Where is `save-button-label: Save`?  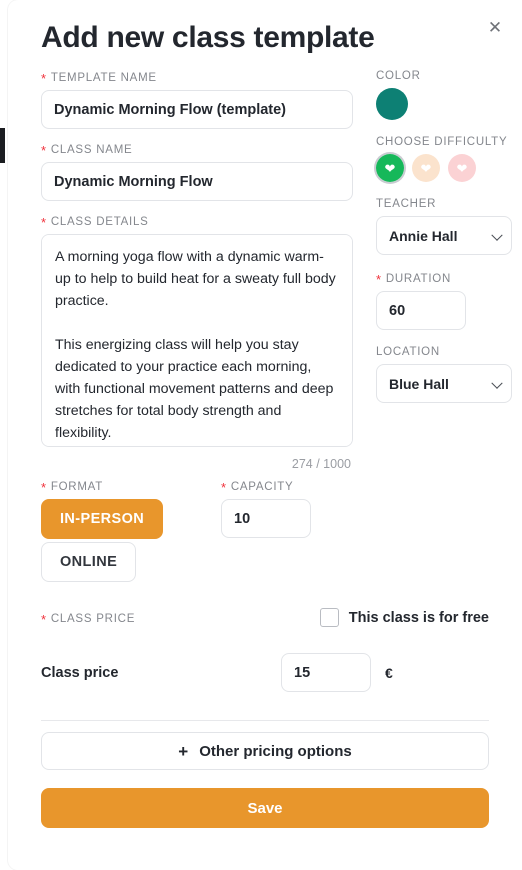
save-button-label: Save is located at coordinates (265, 808).